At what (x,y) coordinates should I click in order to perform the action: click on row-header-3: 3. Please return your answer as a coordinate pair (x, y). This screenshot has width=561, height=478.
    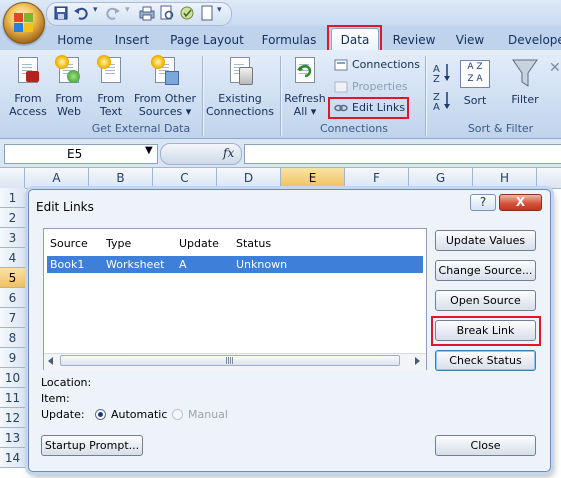
    Looking at the image, I should click on (12, 238).